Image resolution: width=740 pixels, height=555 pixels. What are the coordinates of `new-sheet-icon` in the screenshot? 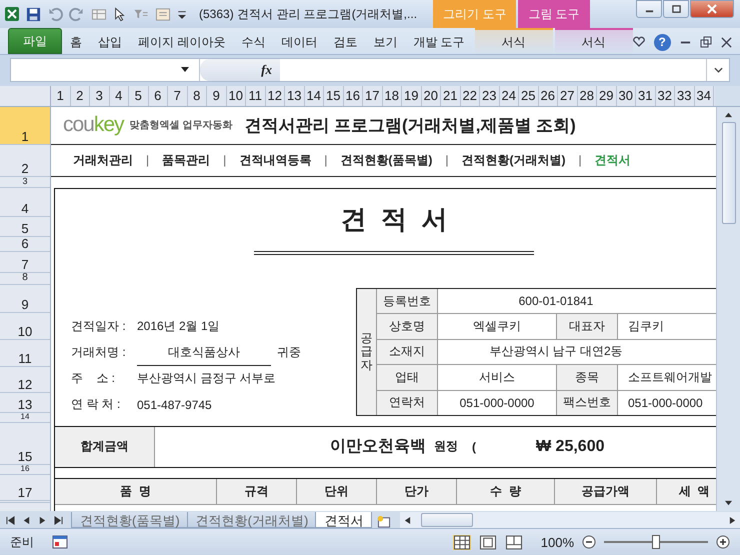 It's located at (384, 521).